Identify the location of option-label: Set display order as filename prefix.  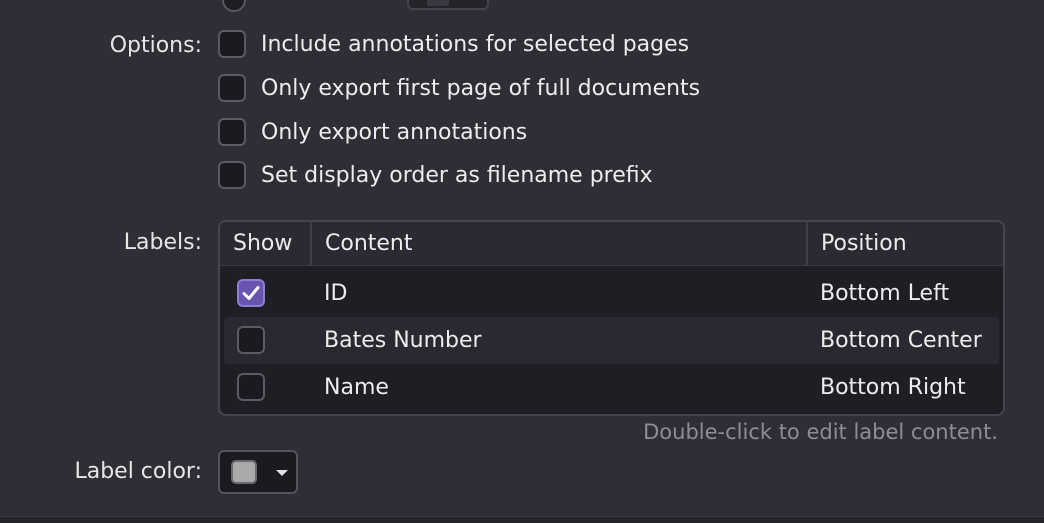
(457, 175).